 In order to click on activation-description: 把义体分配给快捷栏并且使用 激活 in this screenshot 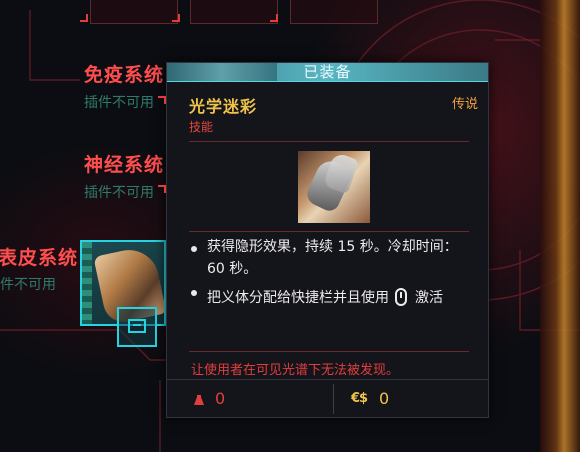, I will do `click(337, 298)`.